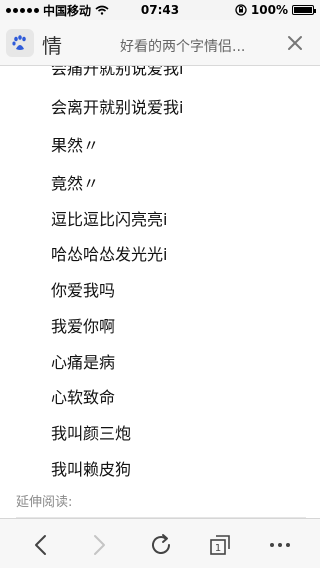 The width and height of the screenshot is (320, 568). What do you see at coordinates (83, 397) in the screenshot?
I see `list-item: 心软致命` at bounding box center [83, 397].